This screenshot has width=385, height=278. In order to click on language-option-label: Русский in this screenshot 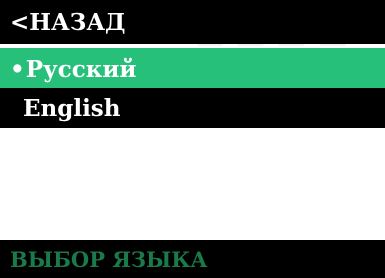, I will do `click(81, 69)`.